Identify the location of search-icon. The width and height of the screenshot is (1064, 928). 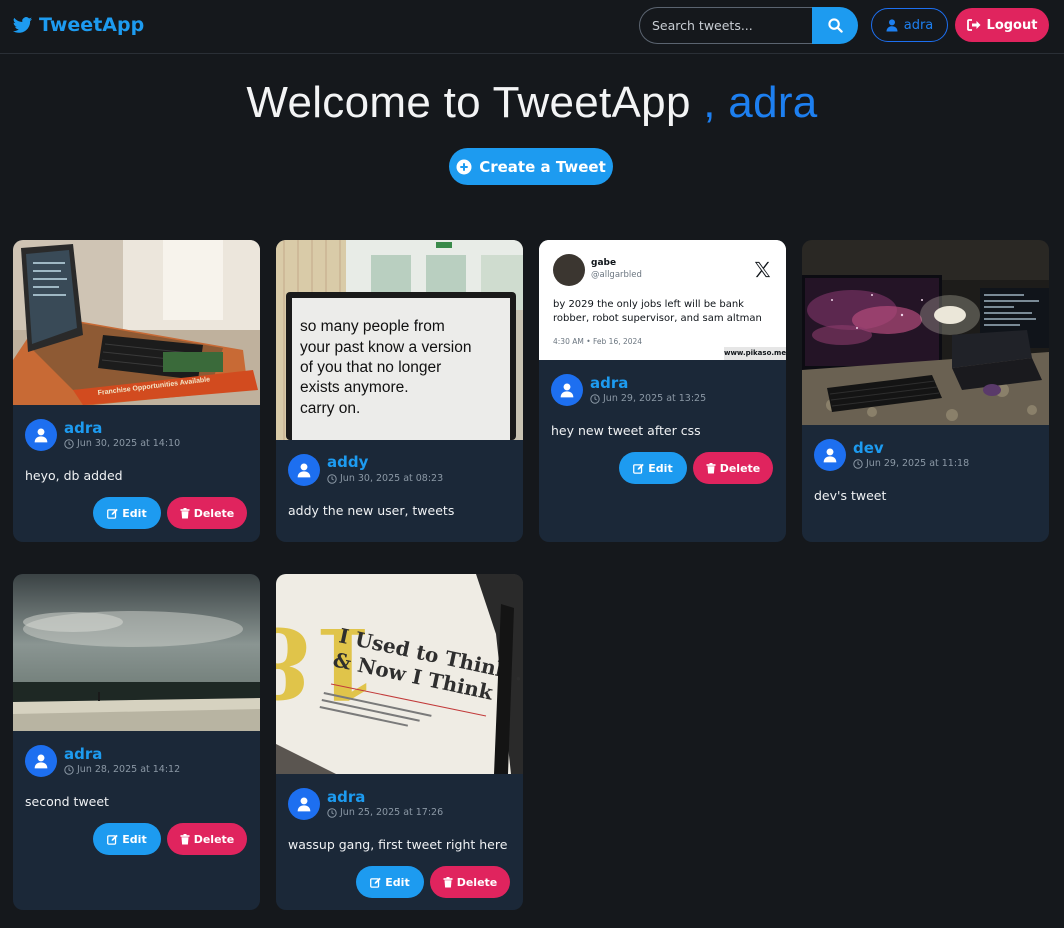
(835, 25).